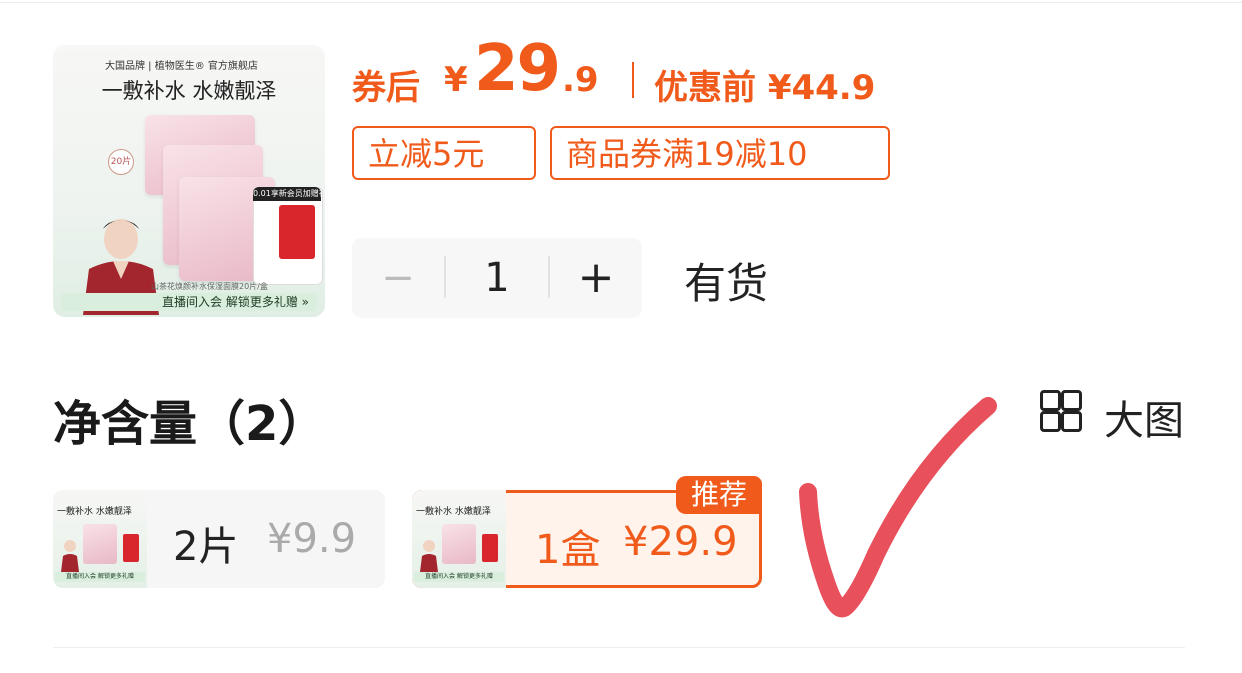 This screenshot has width=1242, height=673. What do you see at coordinates (287, 194) in the screenshot?
I see `gift-label: 0.01享新会员加赠礼` at bounding box center [287, 194].